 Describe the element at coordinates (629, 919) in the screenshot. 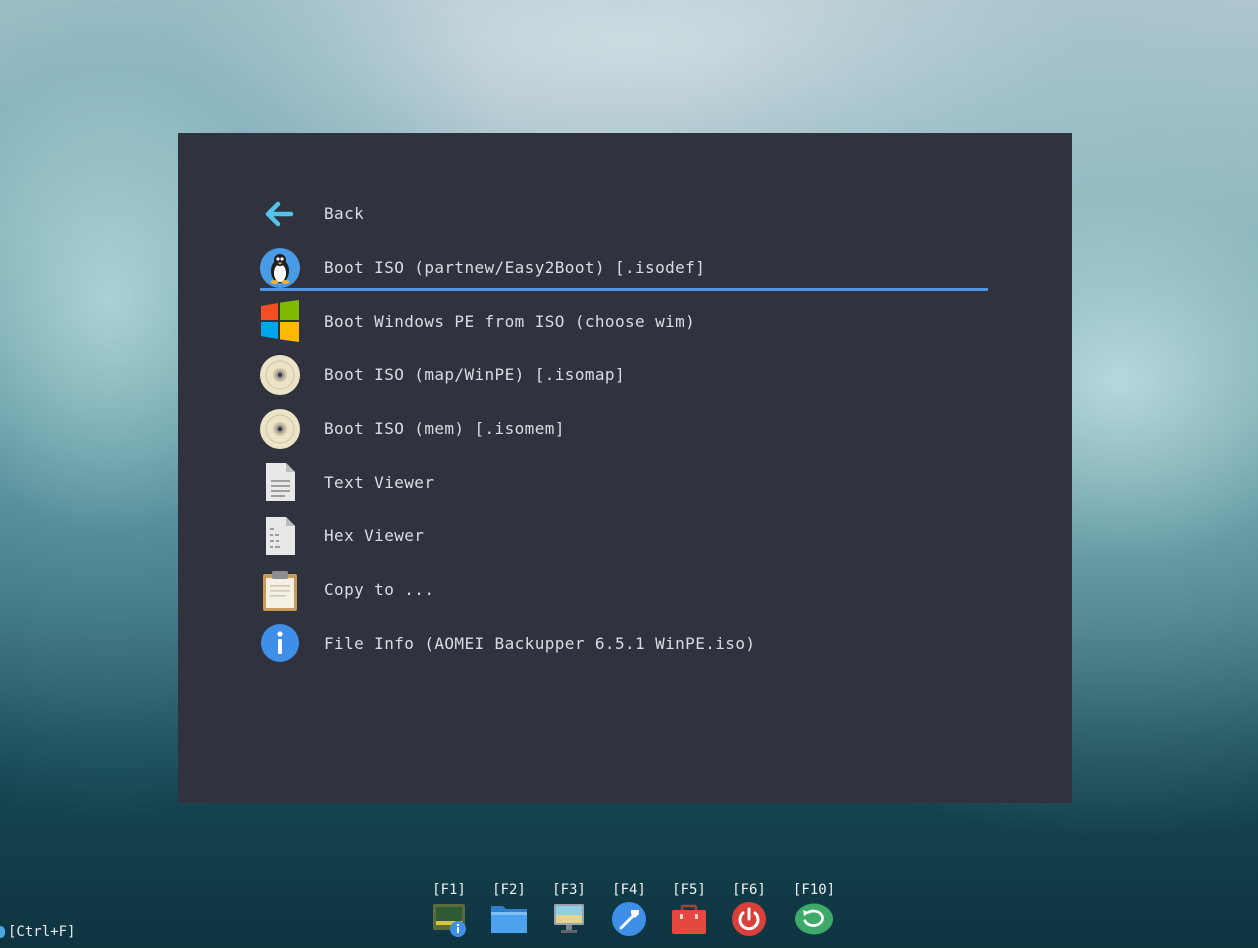

I see `tools-icon` at that location.